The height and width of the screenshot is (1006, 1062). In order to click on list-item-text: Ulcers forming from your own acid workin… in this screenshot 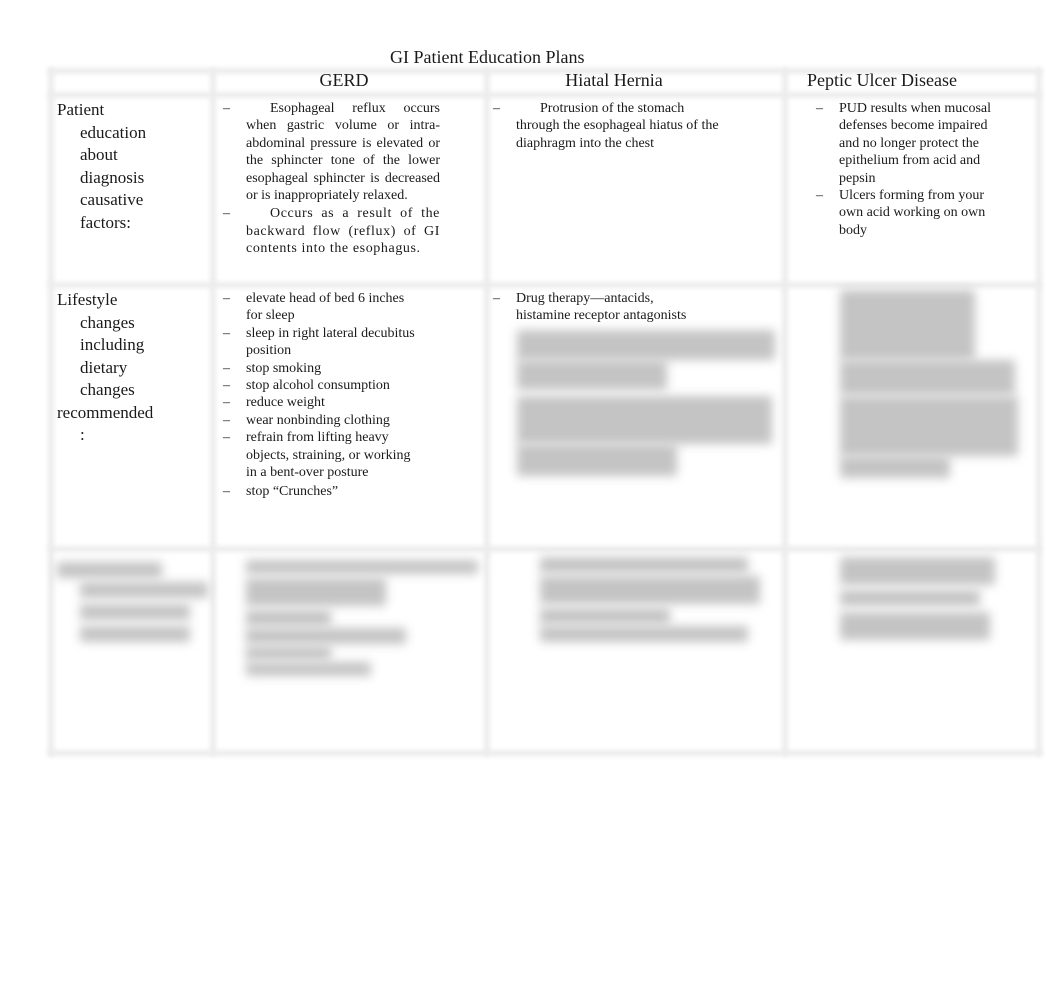, I will do `click(912, 213)`.